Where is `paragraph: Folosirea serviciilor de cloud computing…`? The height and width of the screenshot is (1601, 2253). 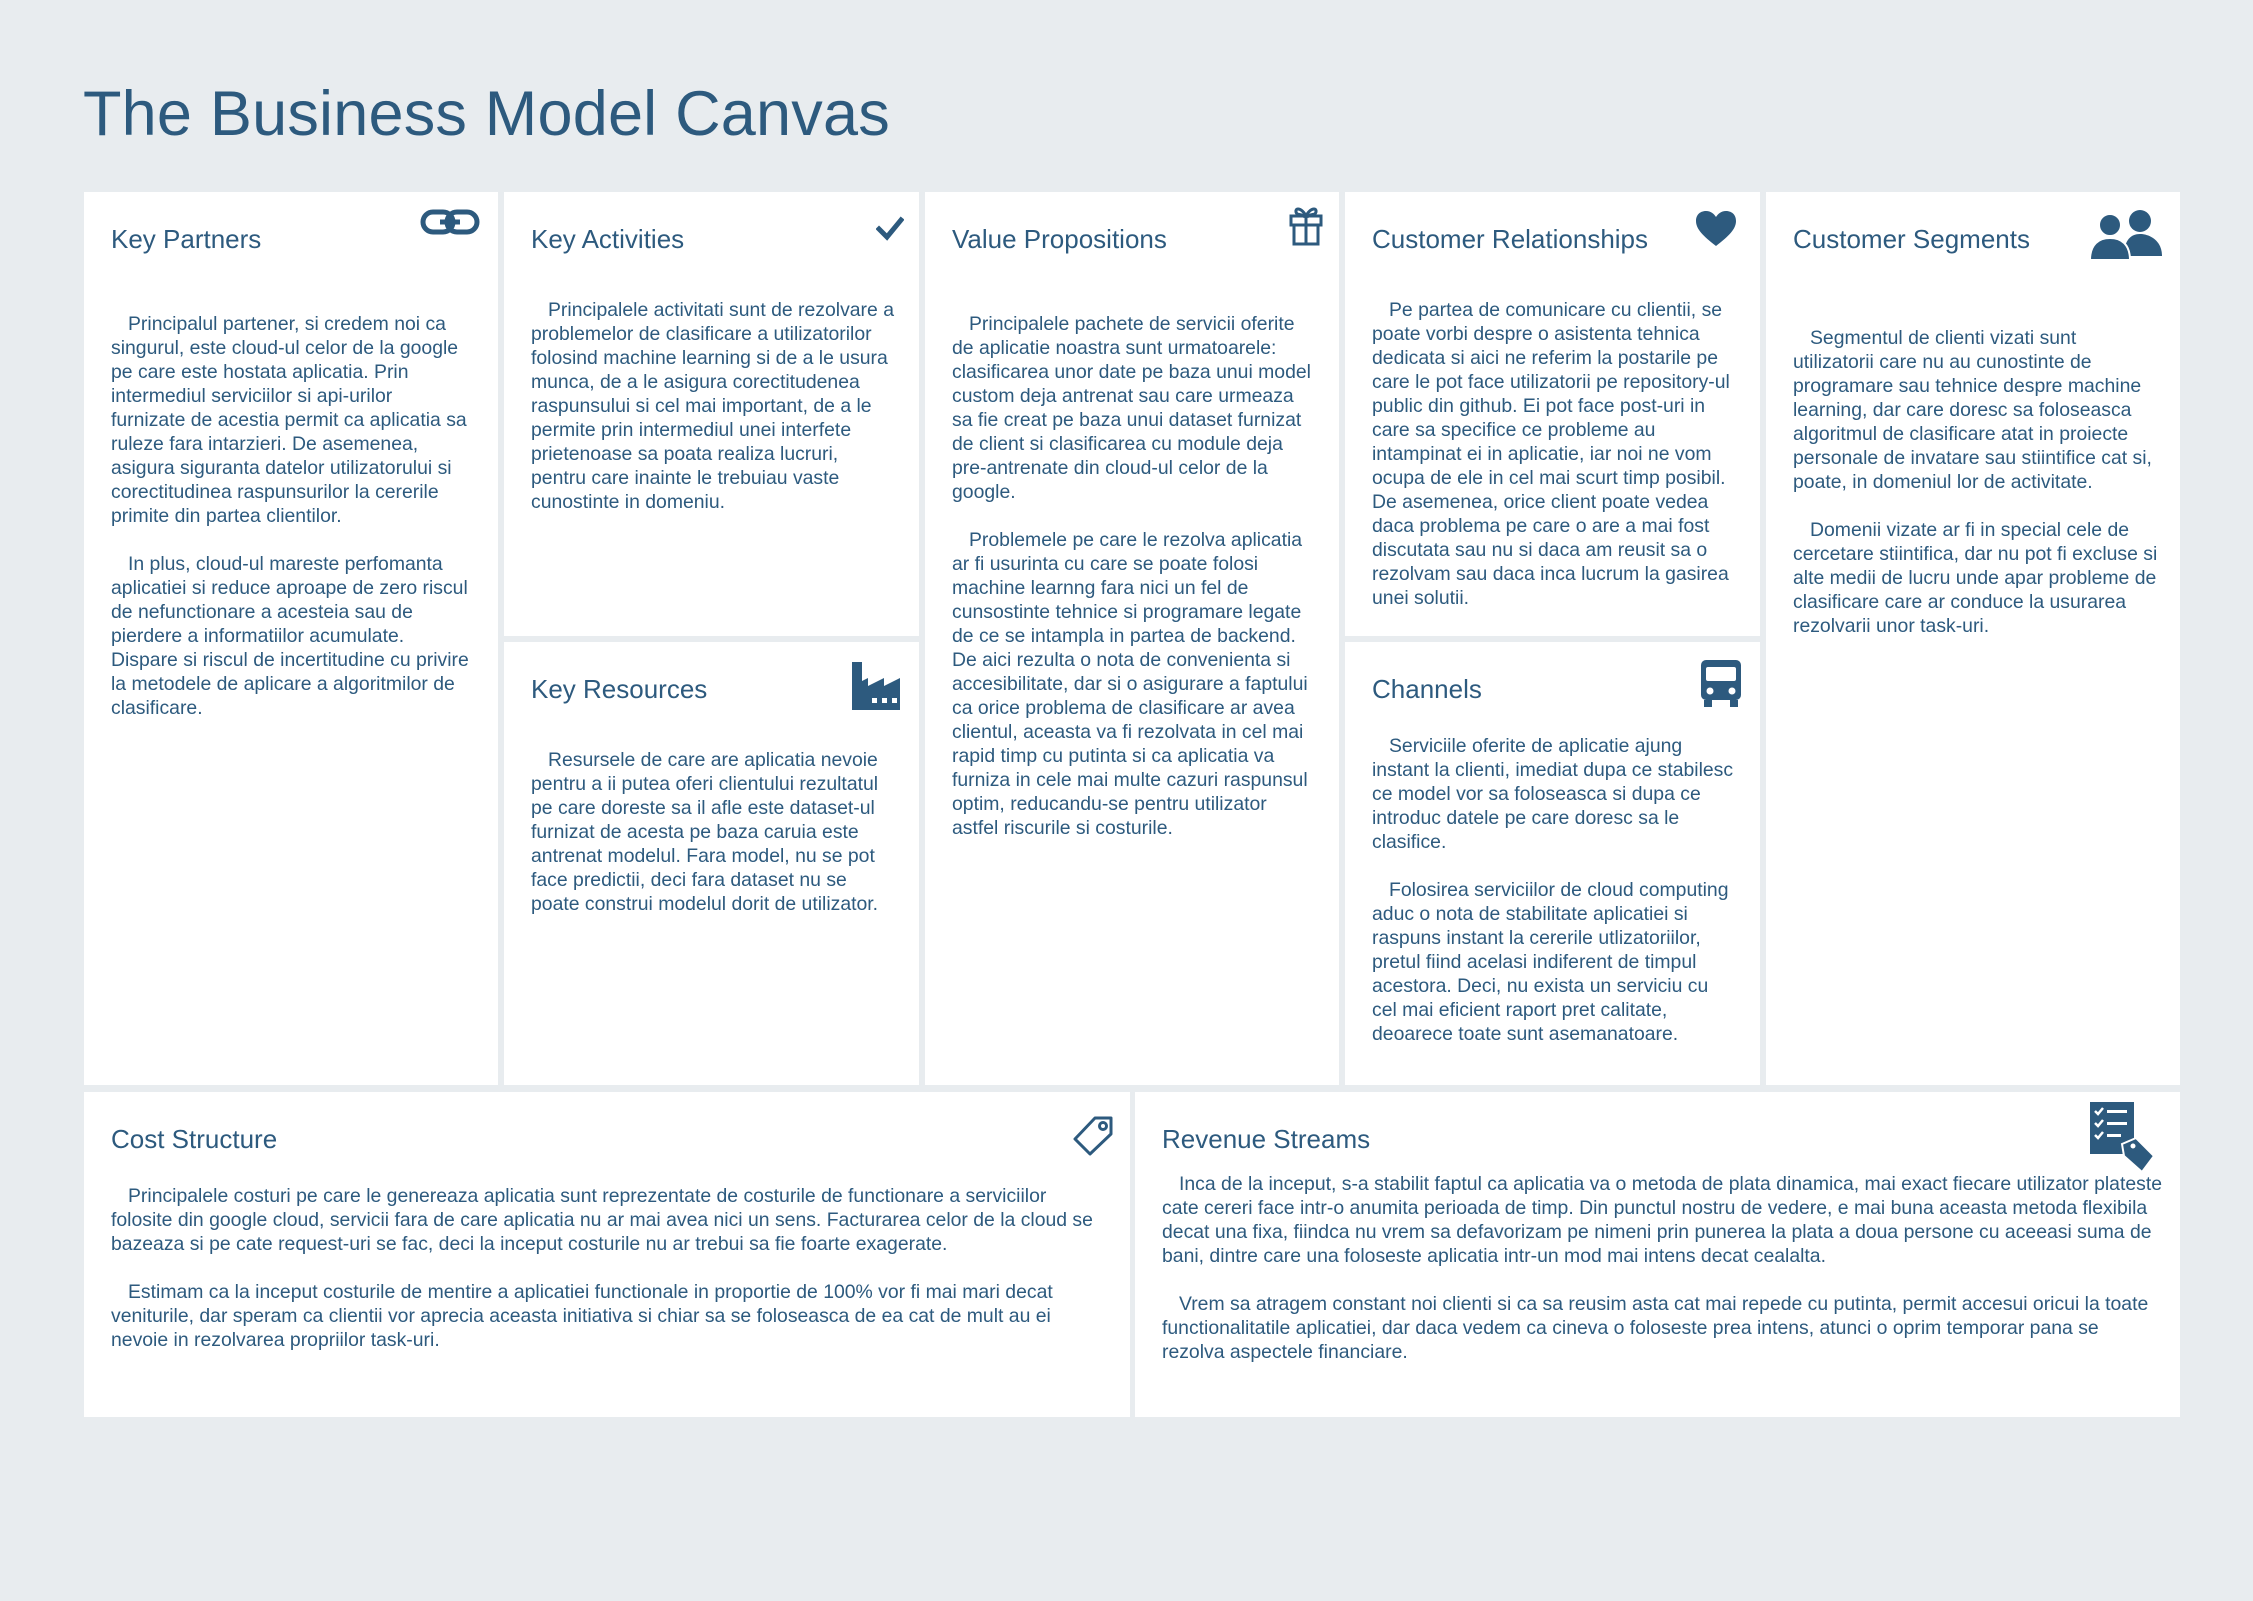
paragraph: Folosirea serviciilor de cloud computing… is located at coordinates (1550, 962).